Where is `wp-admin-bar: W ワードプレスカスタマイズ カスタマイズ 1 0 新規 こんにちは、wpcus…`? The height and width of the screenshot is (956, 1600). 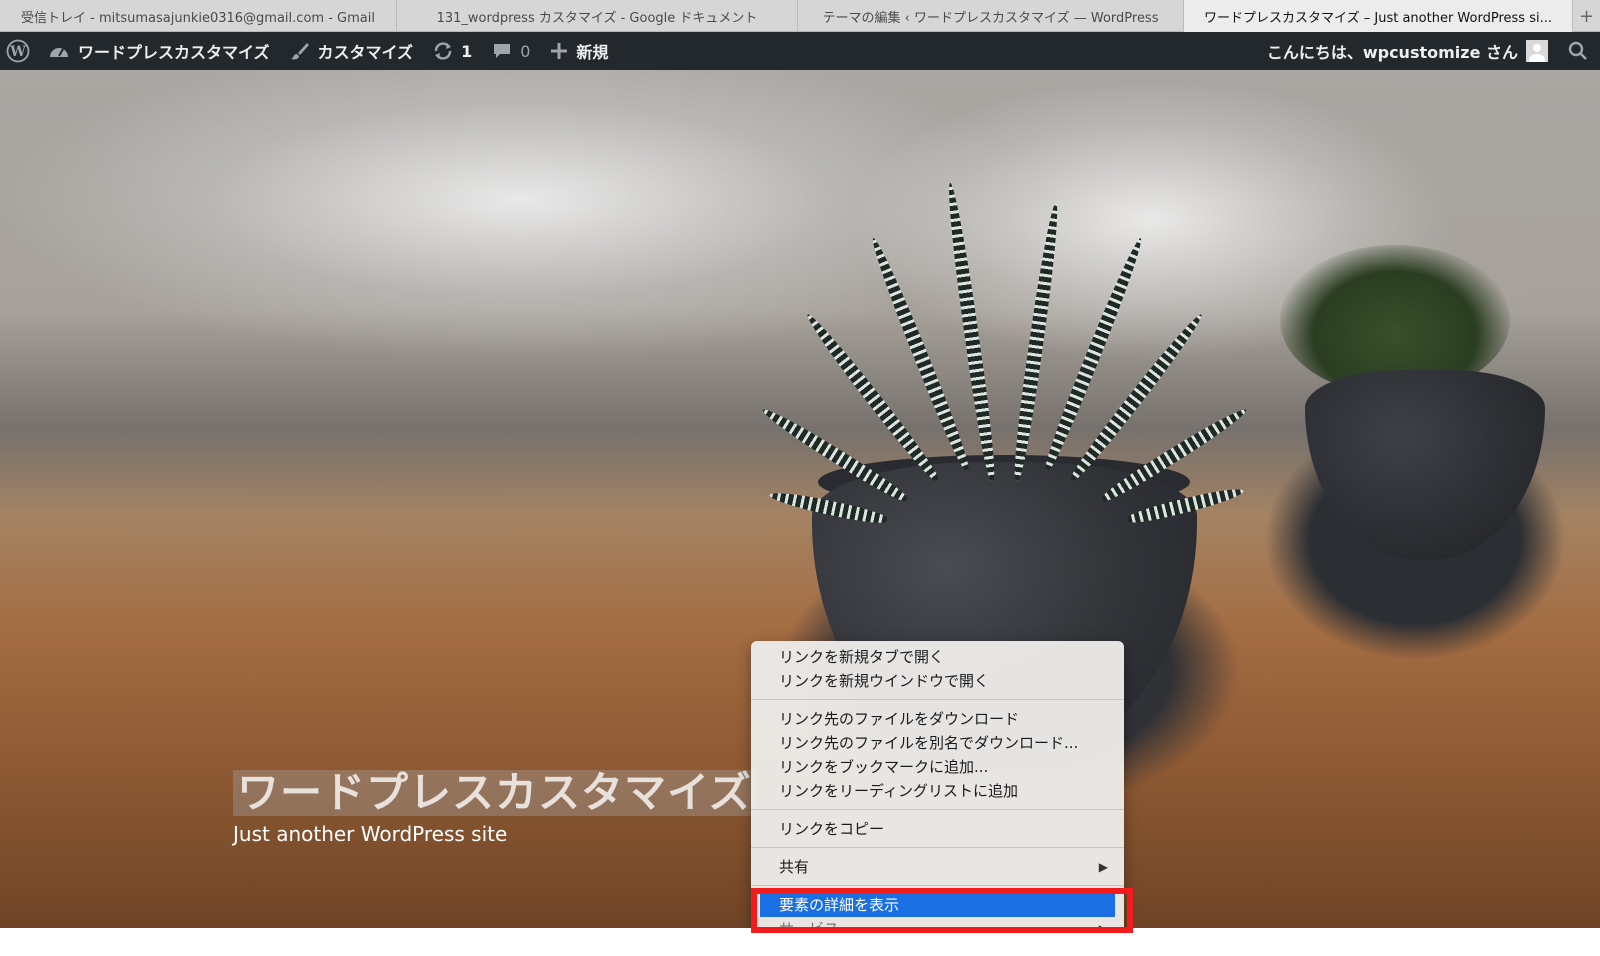 wp-admin-bar: W ワードプレスカスタマイズ カスタマイズ 1 0 新規 こんにちは、wpcus… is located at coordinates (800, 51).